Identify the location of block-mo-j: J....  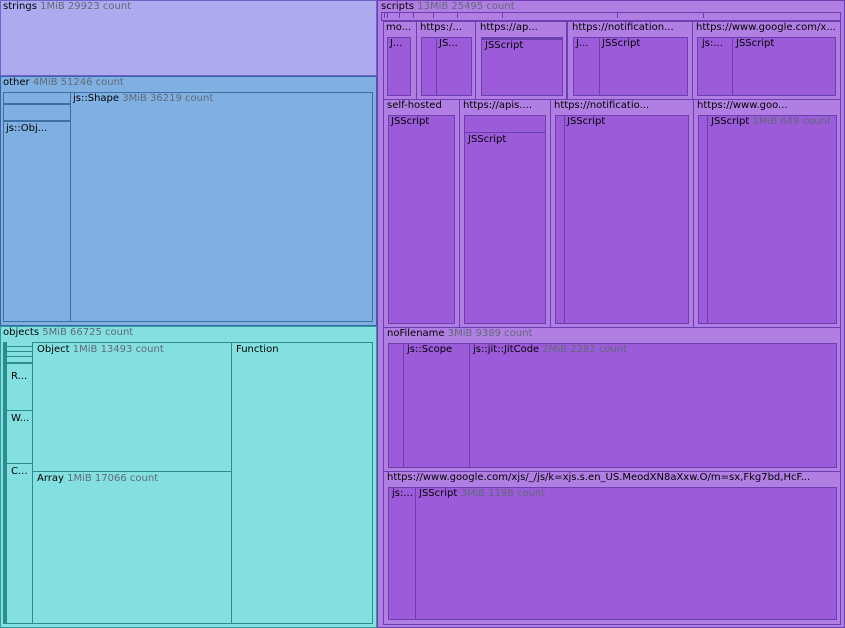
(399, 66).